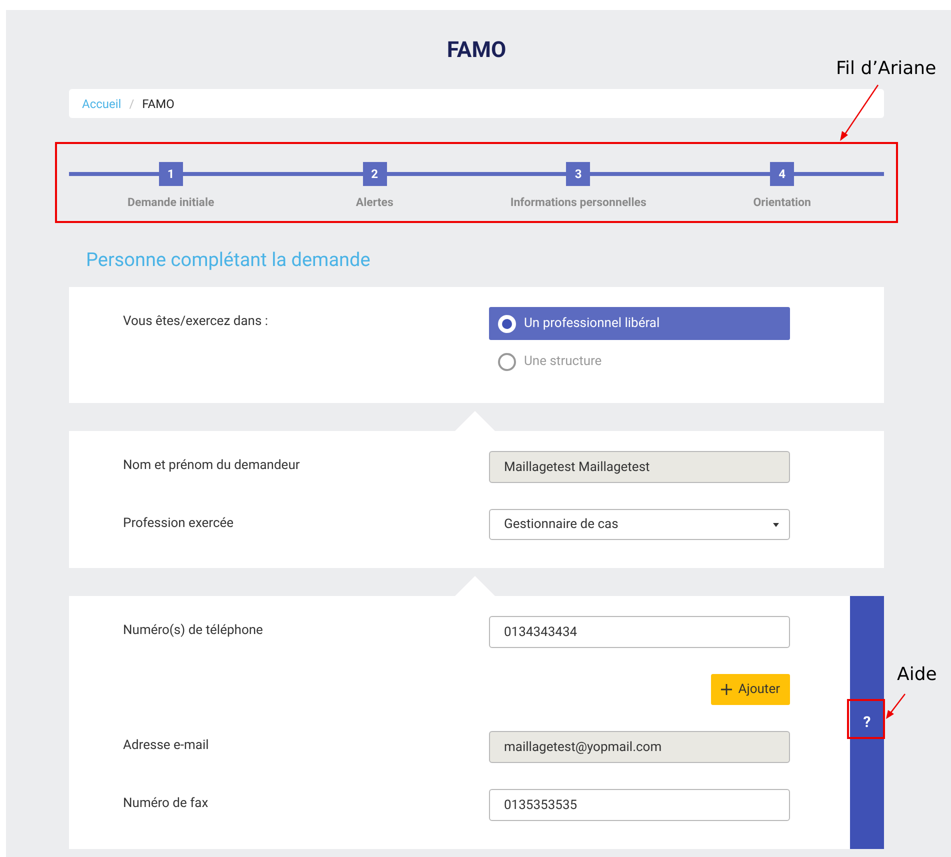 This screenshot has height=857, width=951. What do you see at coordinates (639, 632) in the screenshot?
I see `input-field: 0134343434` at bounding box center [639, 632].